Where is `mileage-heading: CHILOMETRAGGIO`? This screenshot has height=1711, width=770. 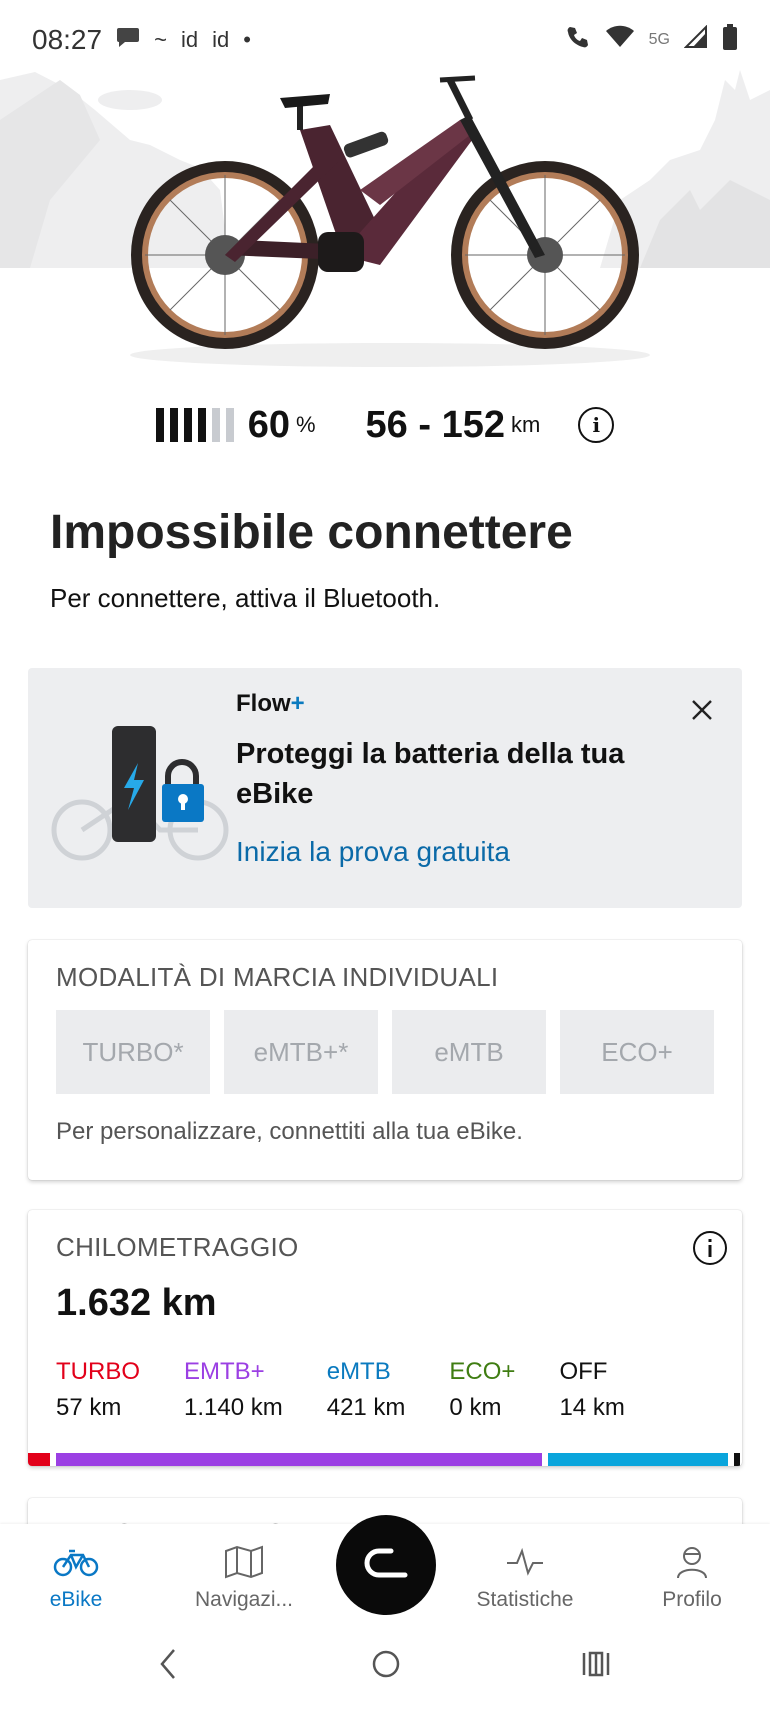
mileage-heading: CHILOMETRAGGIO is located at coordinates (177, 1247).